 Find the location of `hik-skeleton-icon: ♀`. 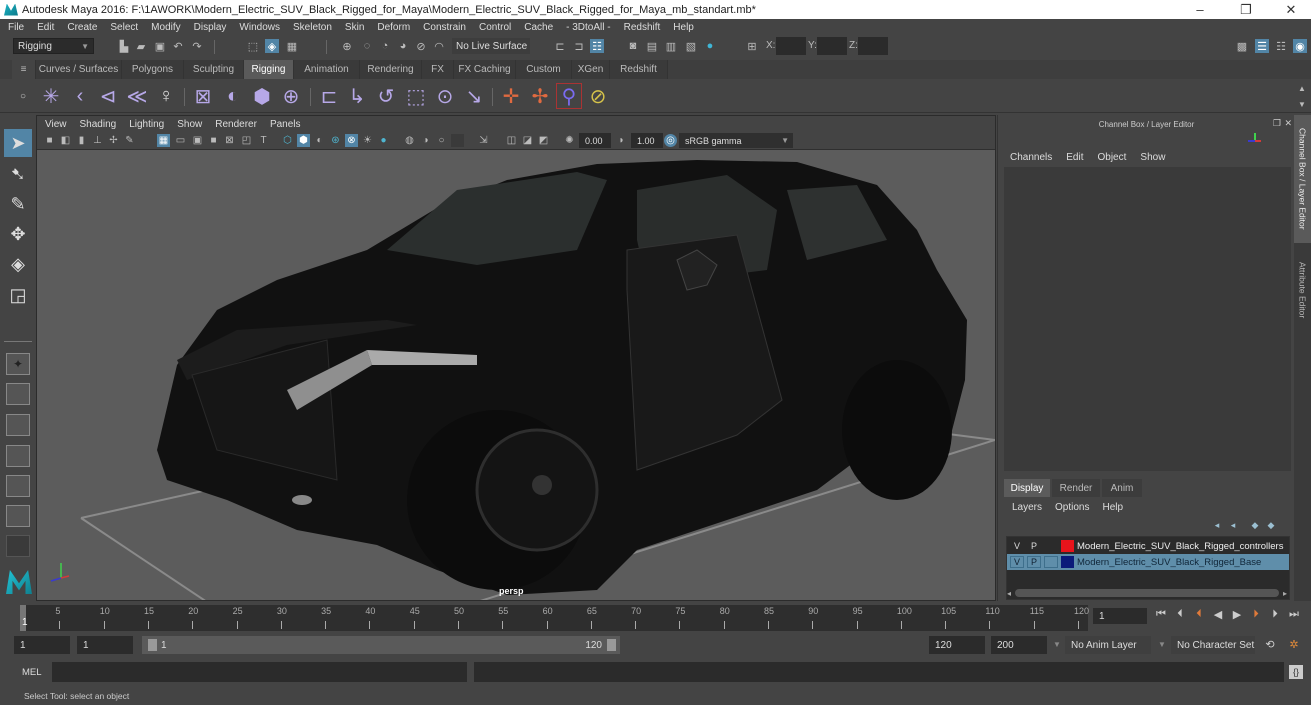

hik-skeleton-icon: ♀ is located at coordinates (166, 96).